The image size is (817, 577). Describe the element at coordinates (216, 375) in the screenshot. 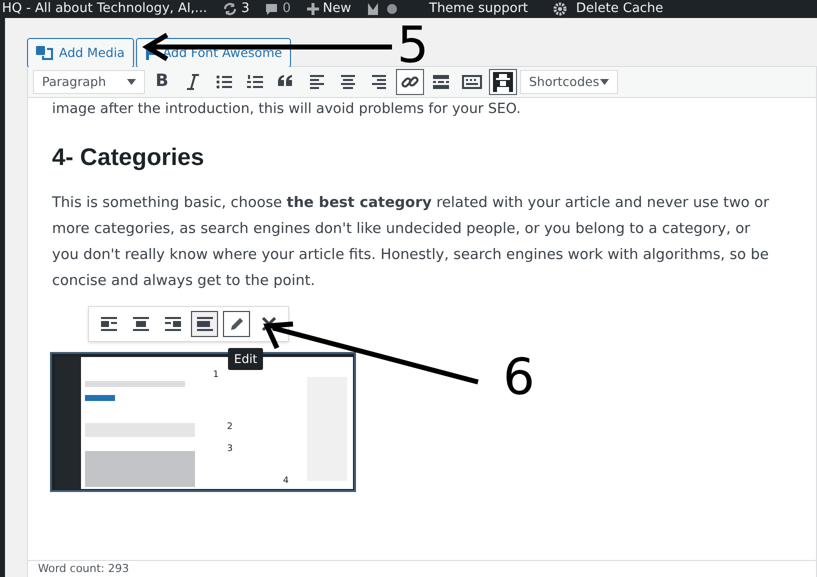

I see `callout-number: 1` at that location.